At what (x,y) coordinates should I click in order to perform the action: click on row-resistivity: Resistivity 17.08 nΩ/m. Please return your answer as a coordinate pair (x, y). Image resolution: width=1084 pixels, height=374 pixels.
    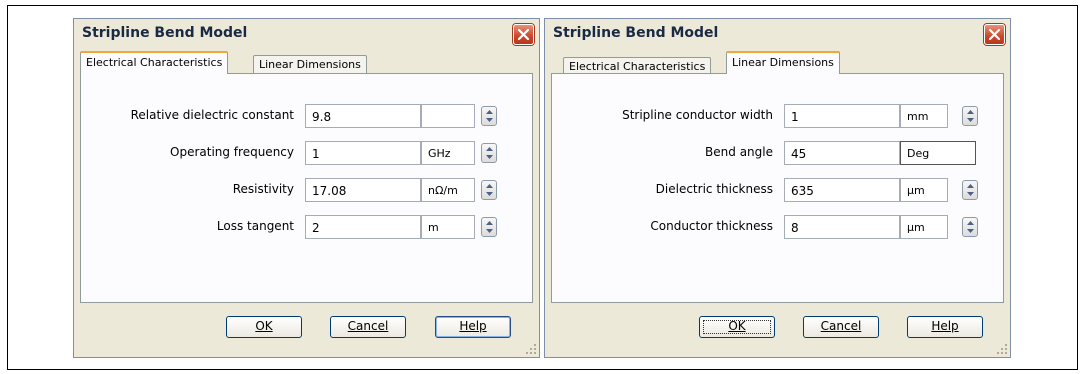
    Looking at the image, I should click on (306, 190).